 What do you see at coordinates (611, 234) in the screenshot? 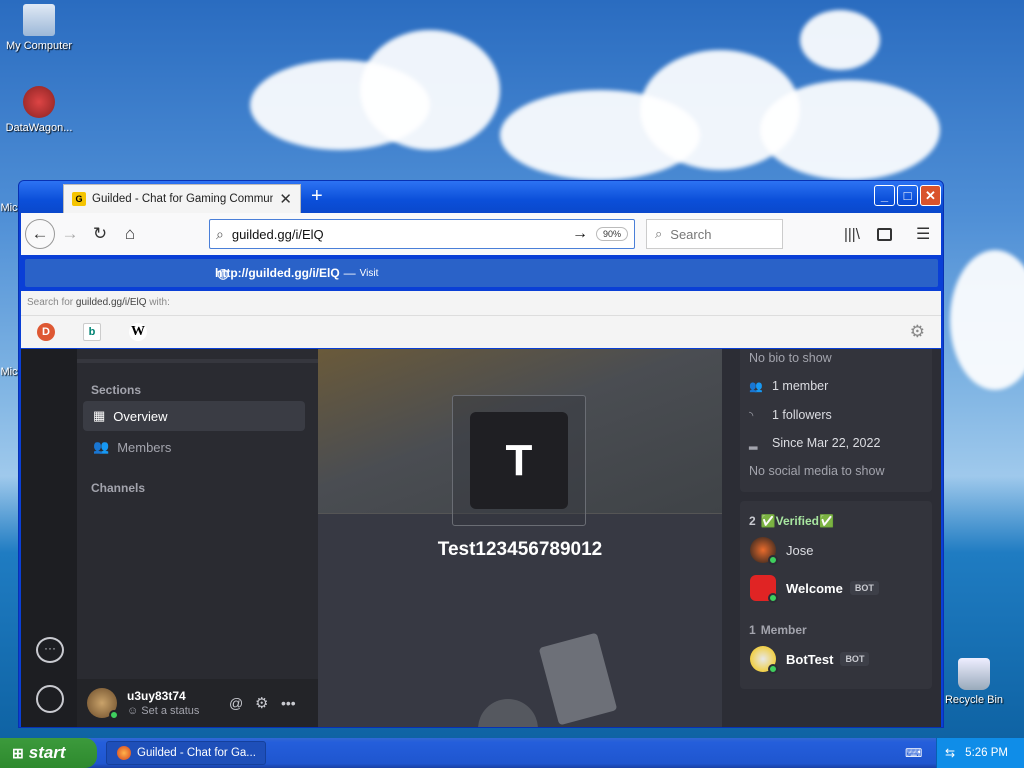
I see `zoom-badge: 90%` at bounding box center [611, 234].